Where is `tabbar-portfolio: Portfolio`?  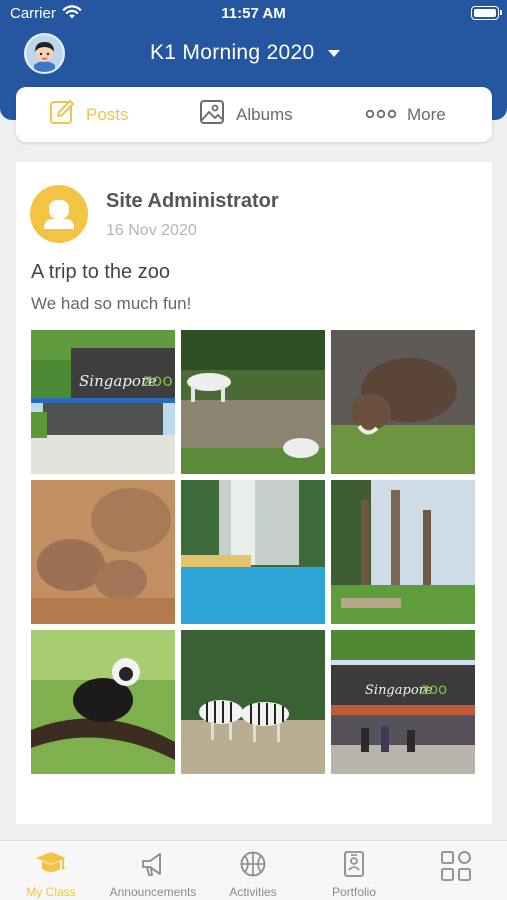
tabbar-portfolio: Portfolio is located at coordinates (354, 870).